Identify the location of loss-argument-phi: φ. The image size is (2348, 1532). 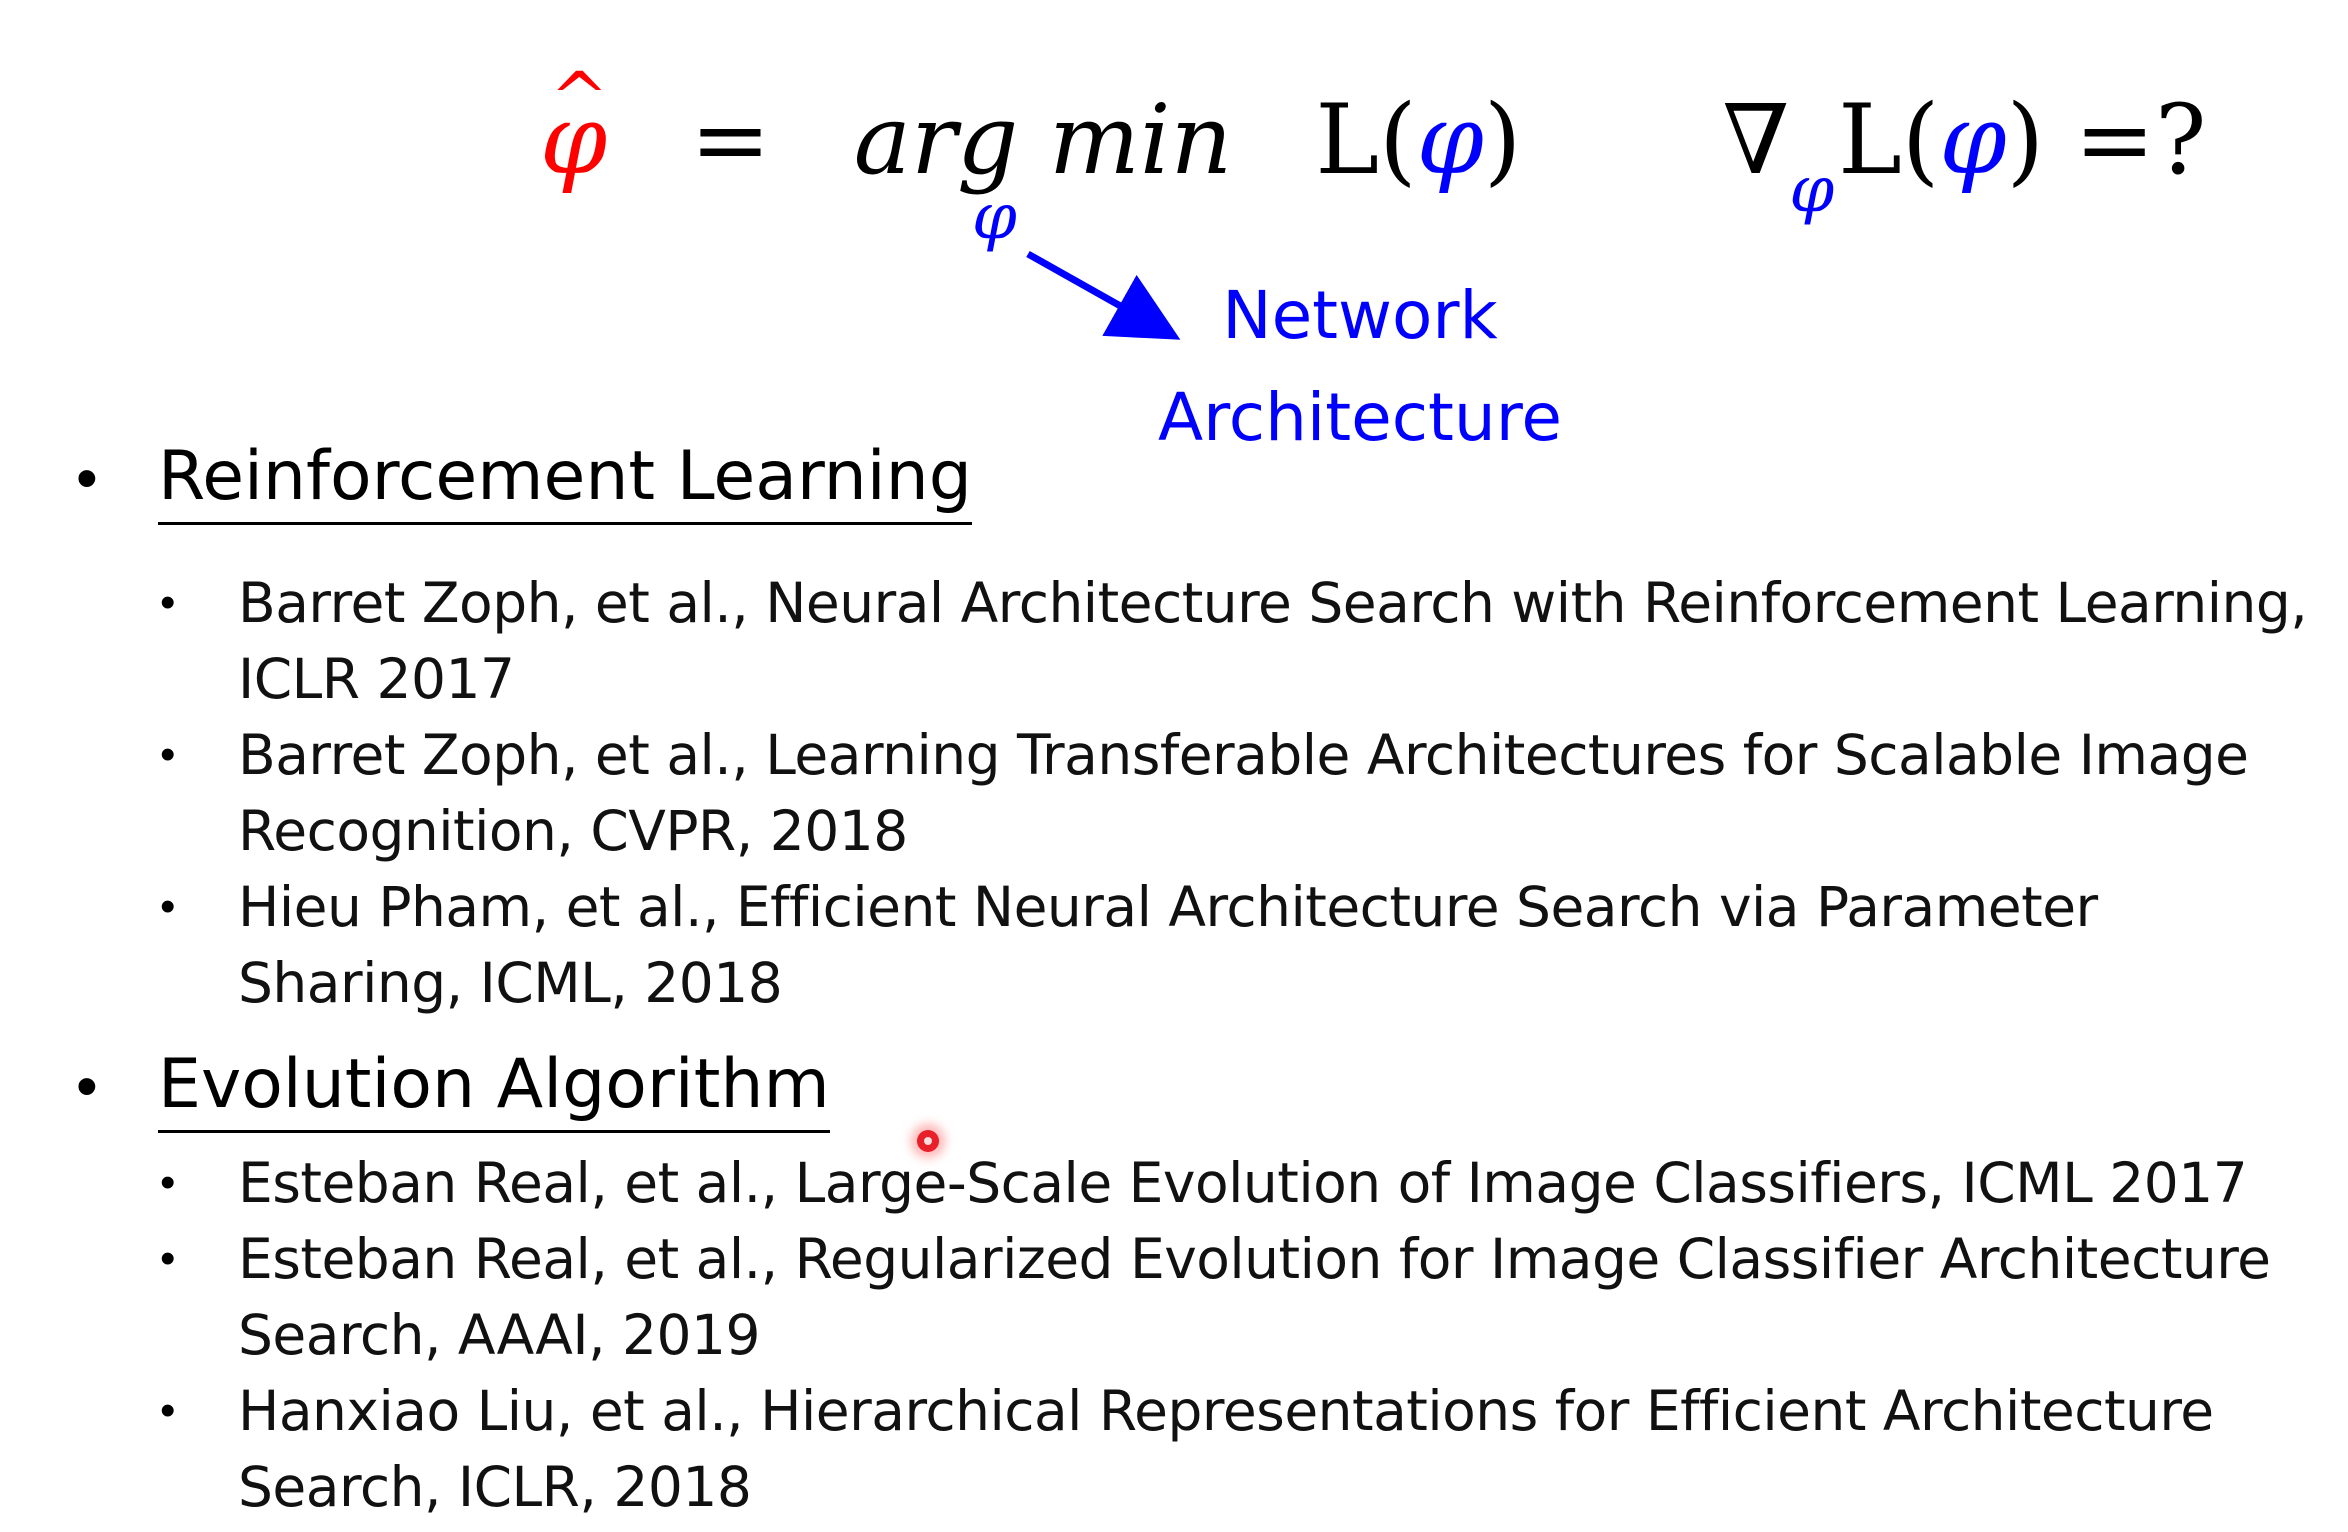
(1450, 140).